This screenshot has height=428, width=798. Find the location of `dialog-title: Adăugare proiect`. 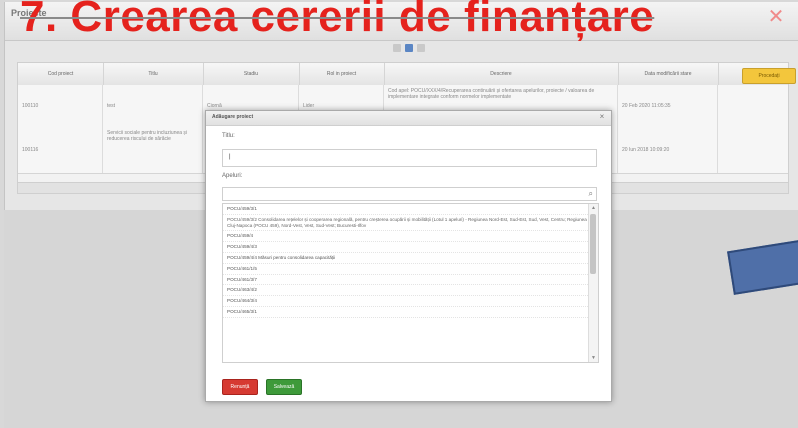

dialog-title: Adăugare proiect is located at coordinates (233, 117).